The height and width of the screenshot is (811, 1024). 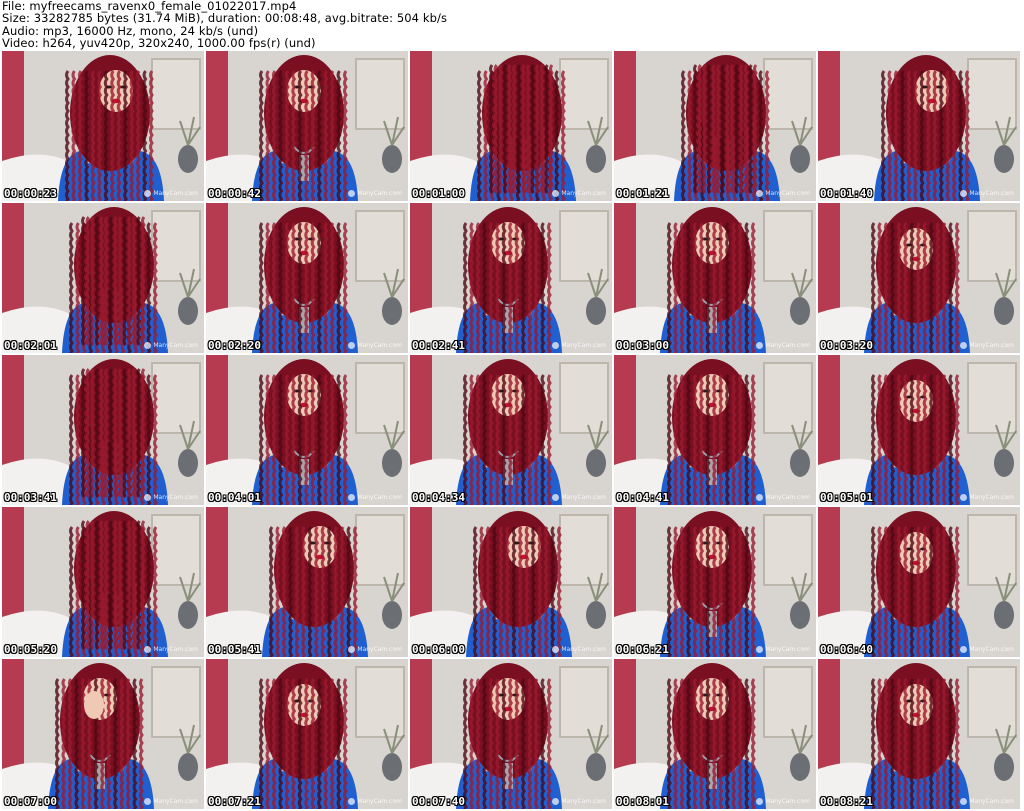 I want to click on frame-timestamp: 00:00:42, so click(x=234, y=193).